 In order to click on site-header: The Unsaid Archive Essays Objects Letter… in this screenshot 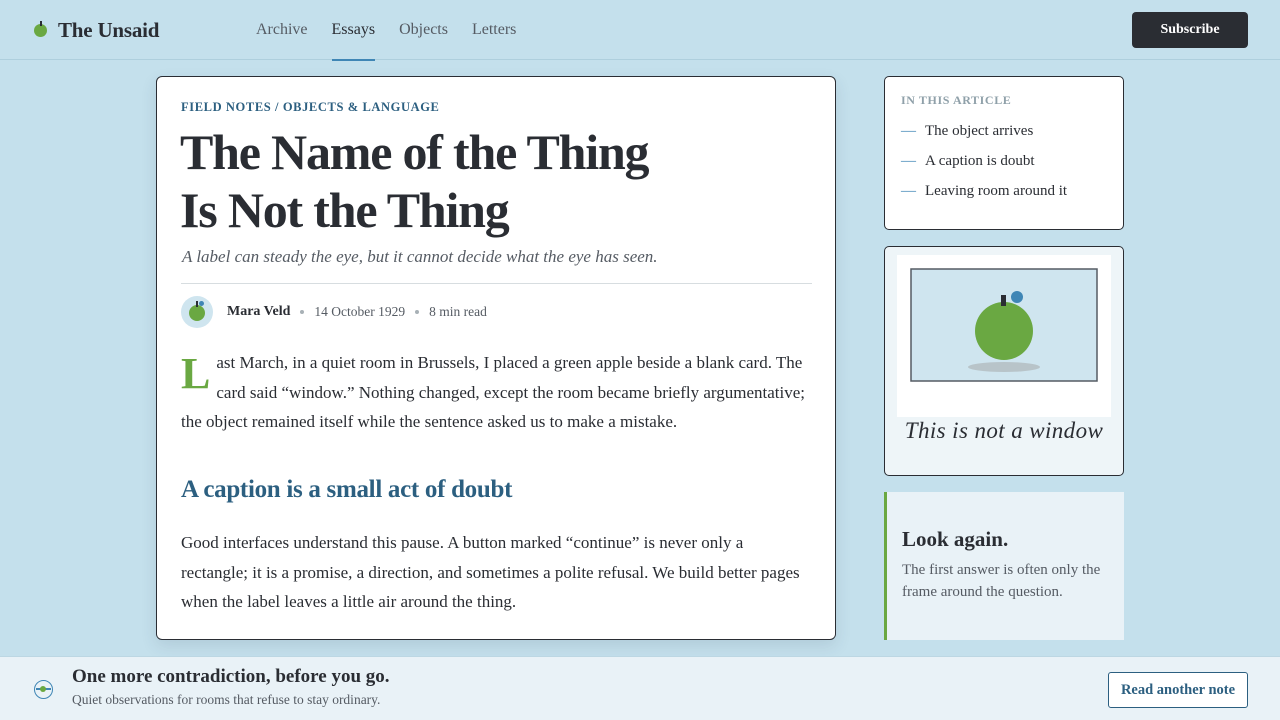, I will do `click(640, 30)`.